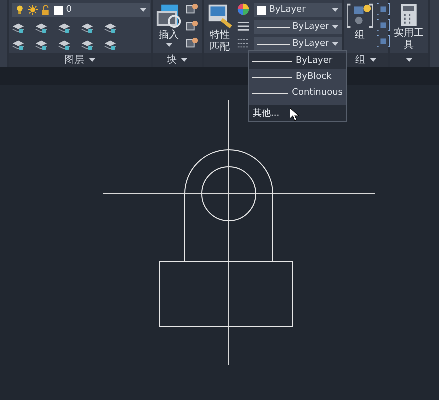 The width and height of the screenshot is (439, 400). I want to click on linetype-dropdown: ByLayer, so click(298, 27).